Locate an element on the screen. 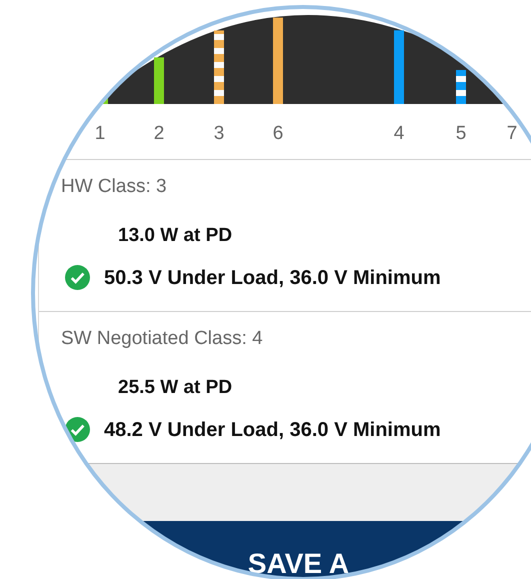  channel-label: 2 is located at coordinates (159, 133).